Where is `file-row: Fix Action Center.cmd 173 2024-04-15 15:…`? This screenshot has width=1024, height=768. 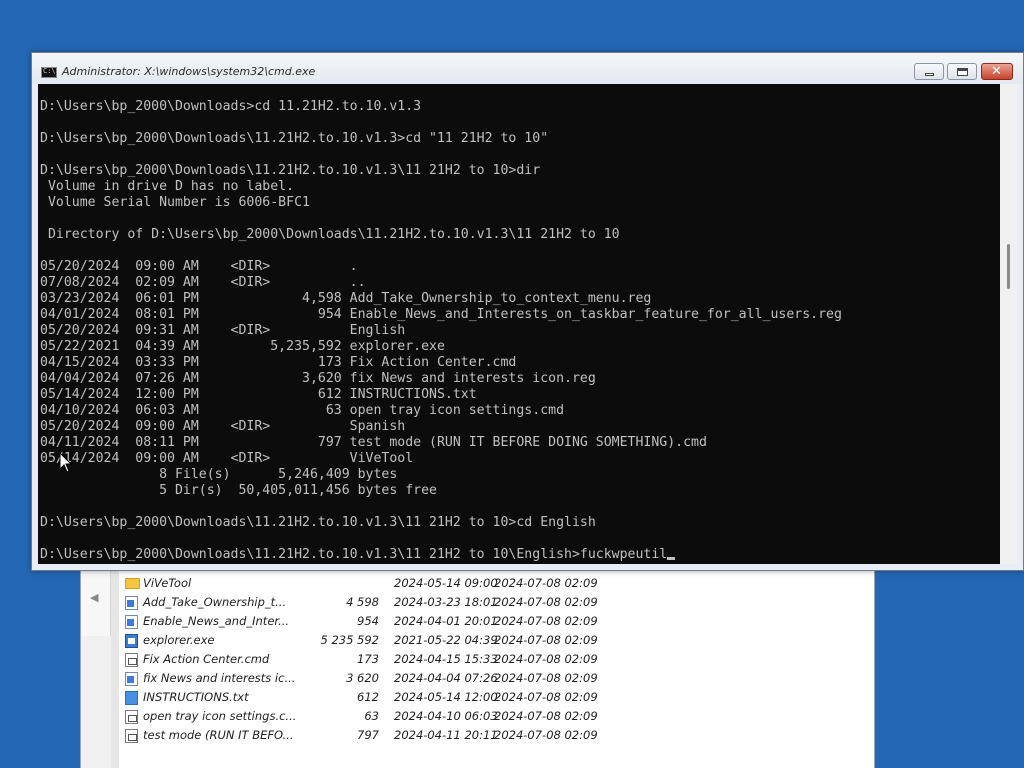
file-row: Fix Action Center.cmd 173 2024-04-15 15:… is located at coordinates (496, 659).